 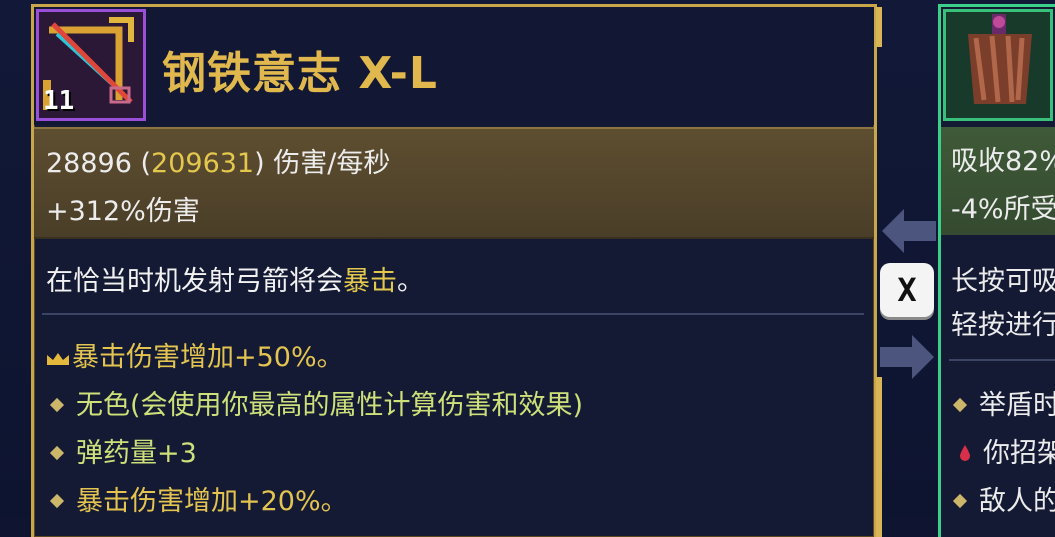 What do you see at coordinates (59, 101) in the screenshot?
I see `weapon-level: 11` at bounding box center [59, 101].